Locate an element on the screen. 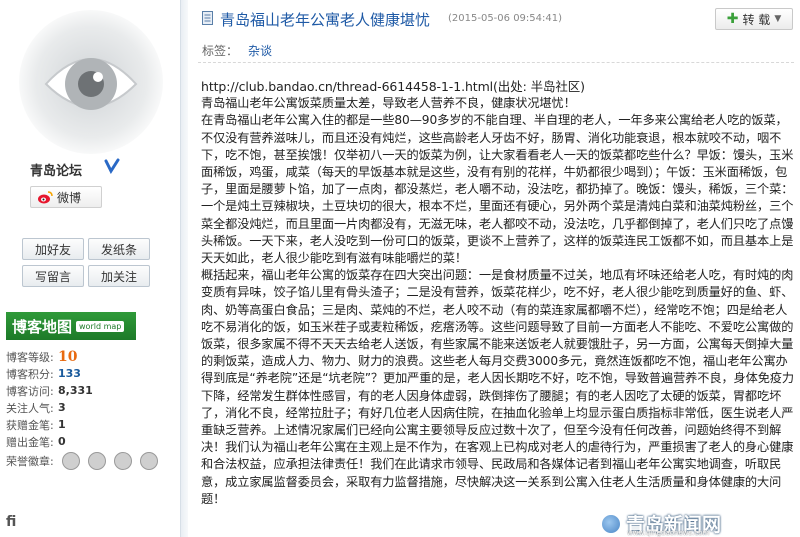 Image resolution: width=800 pixels, height=537 pixels. plus-icon: ✚ is located at coordinates (732, 19).